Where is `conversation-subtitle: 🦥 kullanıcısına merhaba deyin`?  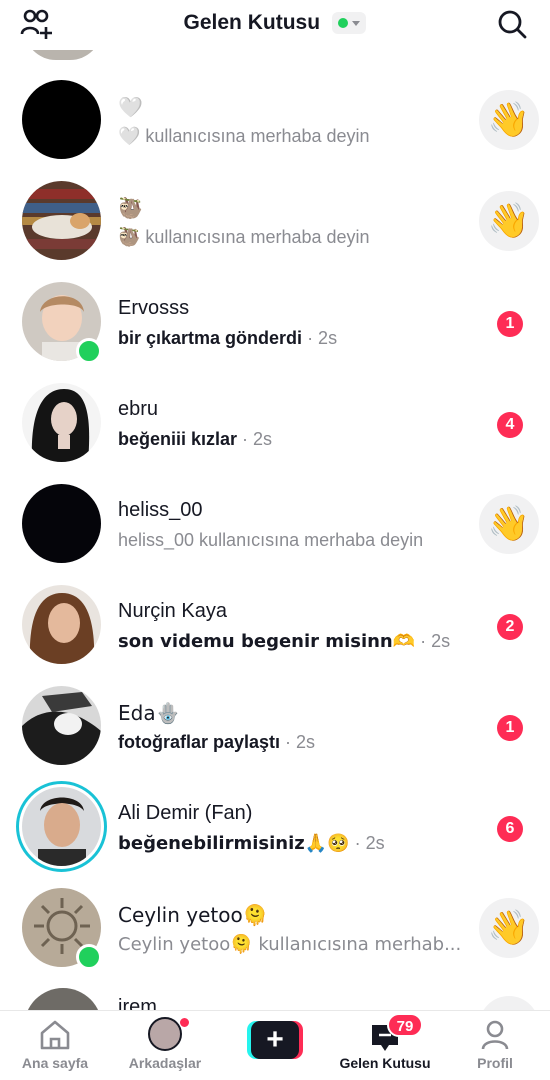
conversation-subtitle: 🦥 kullanıcısına merhaba deyin is located at coordinates (244, 237).